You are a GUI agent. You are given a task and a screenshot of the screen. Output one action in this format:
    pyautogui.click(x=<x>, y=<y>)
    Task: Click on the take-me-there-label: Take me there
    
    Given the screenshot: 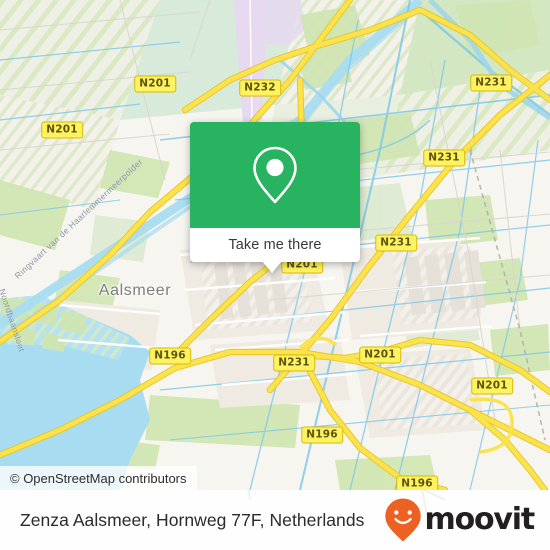 What is the action you would take?
    pyautogui.click(x=275, y=245)
    